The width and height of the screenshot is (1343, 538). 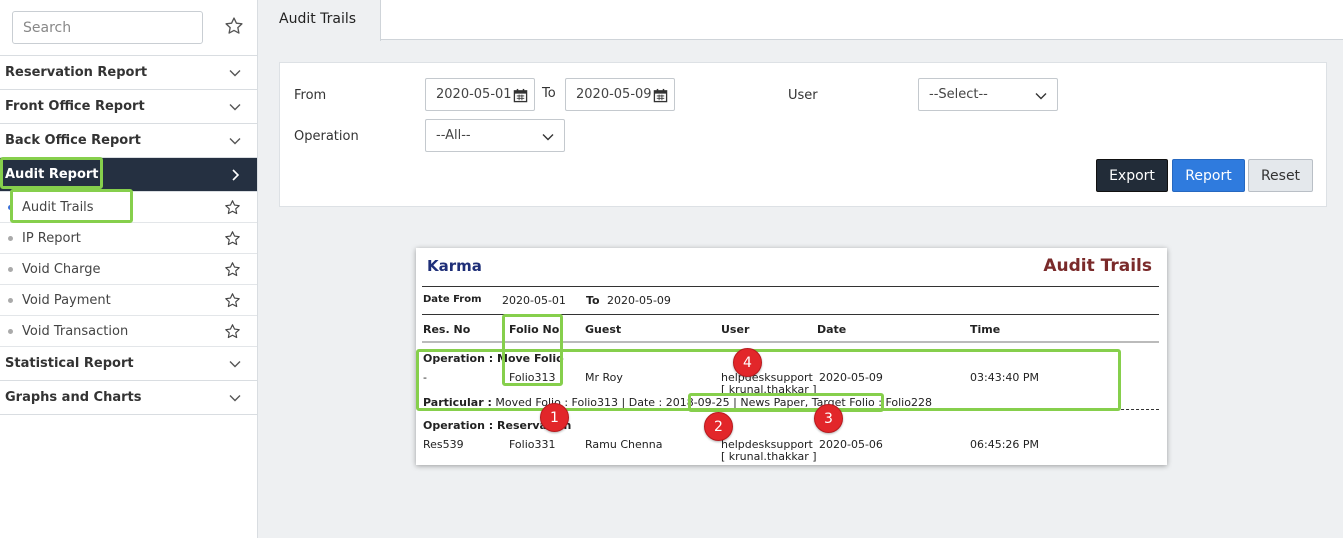 I want to click on user-select-value: --Select--, so click(x=958, y=94).